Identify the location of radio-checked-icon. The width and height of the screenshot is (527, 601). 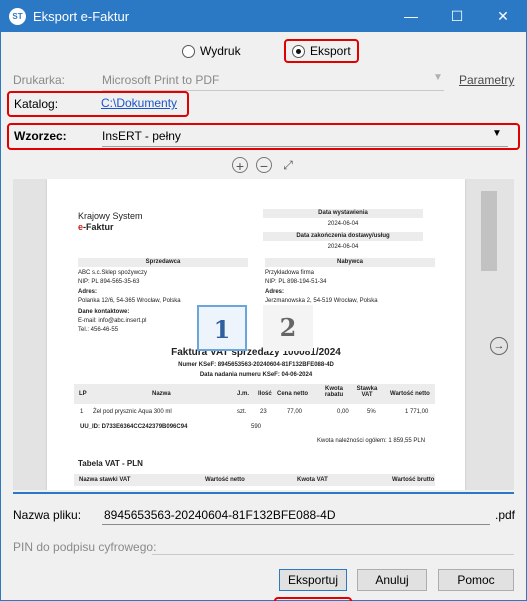
(298, 51).